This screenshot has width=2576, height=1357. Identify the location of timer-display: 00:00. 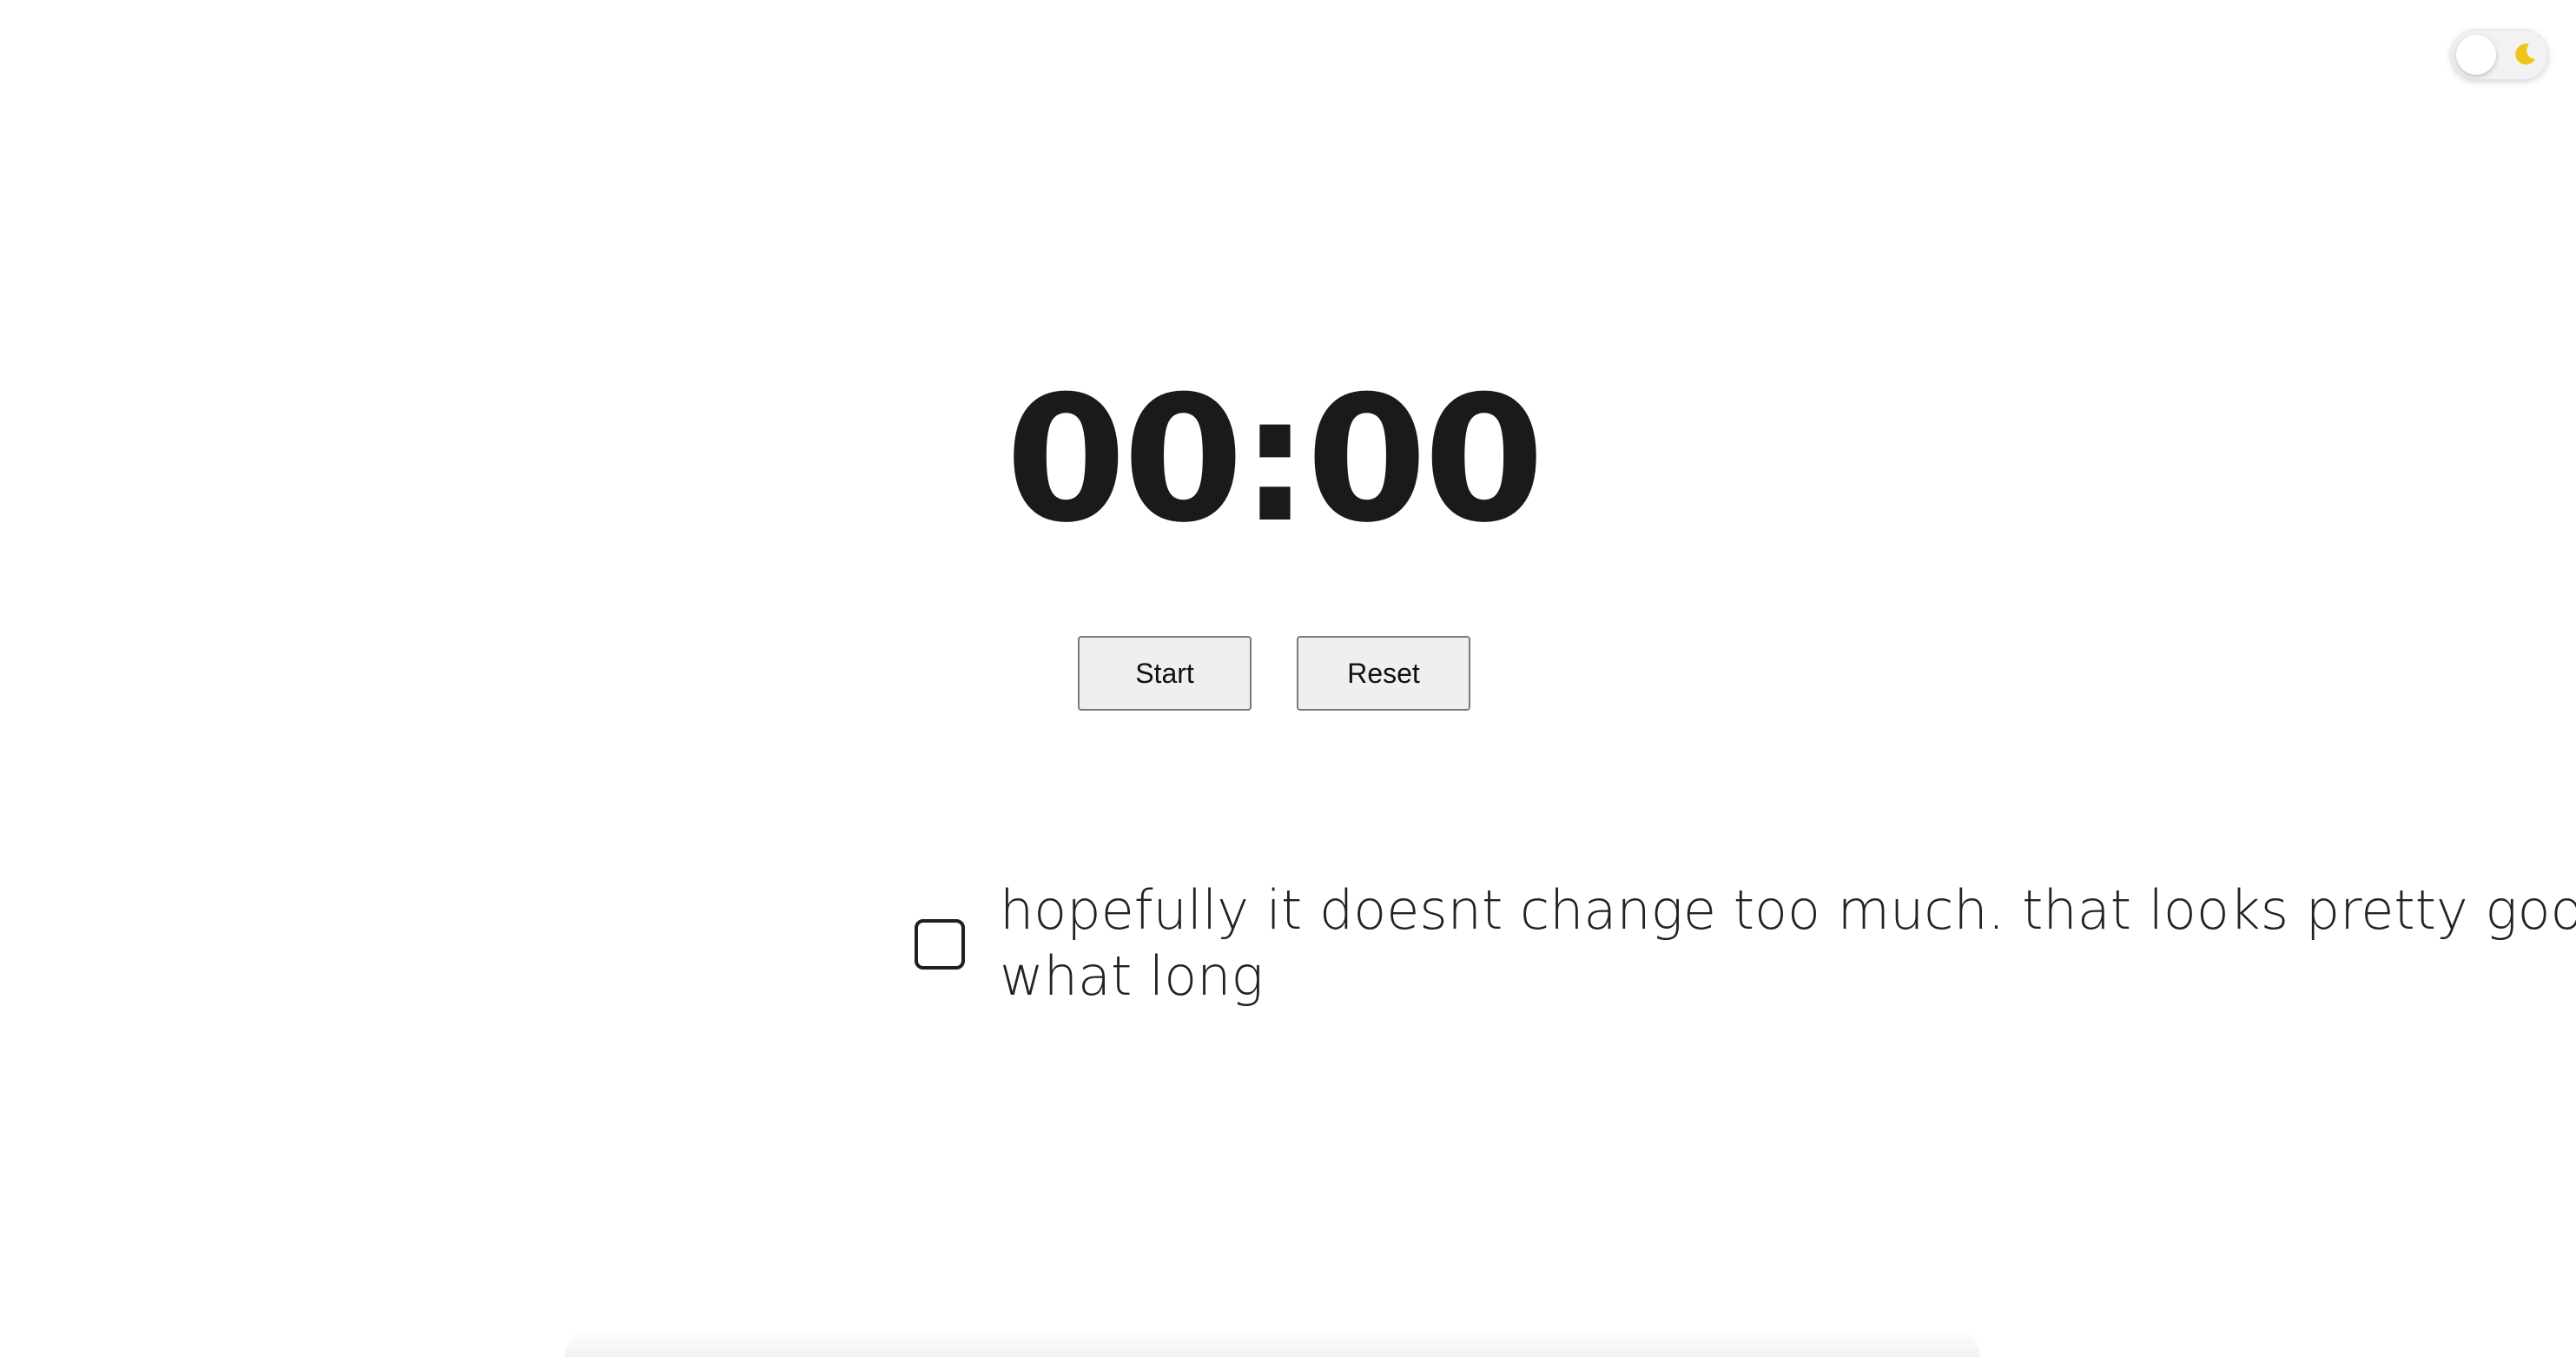
(1275, 460).